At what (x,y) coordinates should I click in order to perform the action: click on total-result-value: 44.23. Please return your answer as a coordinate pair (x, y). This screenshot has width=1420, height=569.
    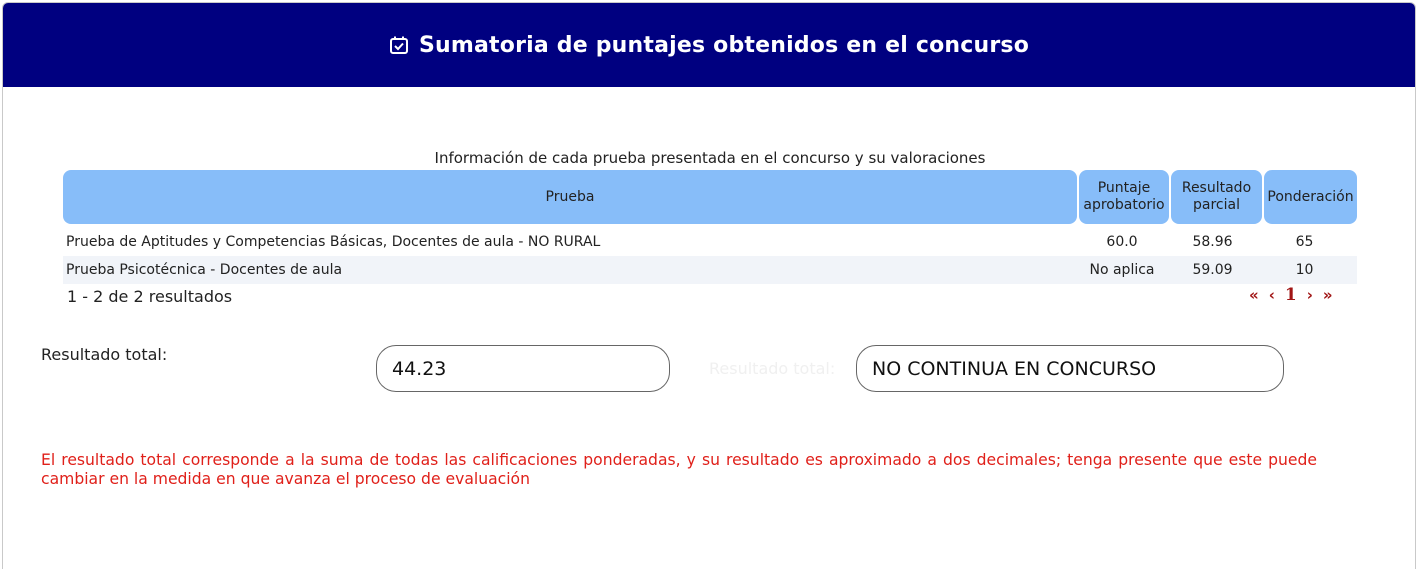
    Looking at the image, I should click on (419, 368).